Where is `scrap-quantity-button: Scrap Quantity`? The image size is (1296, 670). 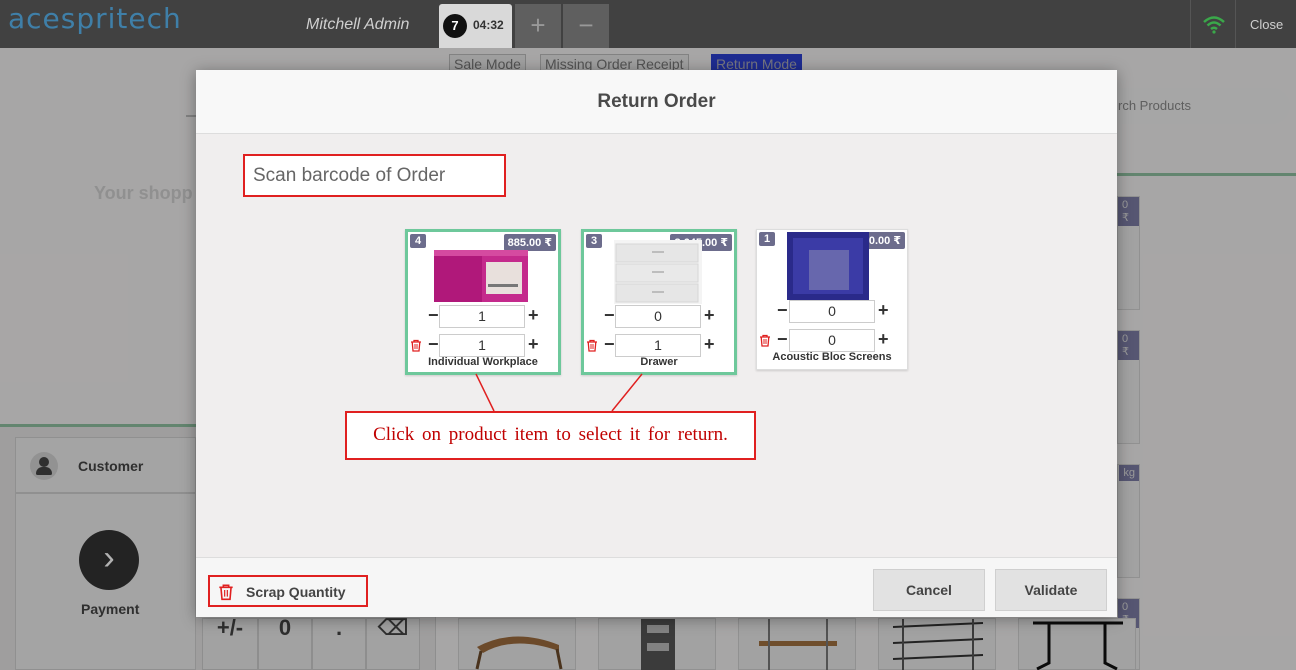
scrap-quantity-button: Scrap Quantity is located at coordinates (288, 591).